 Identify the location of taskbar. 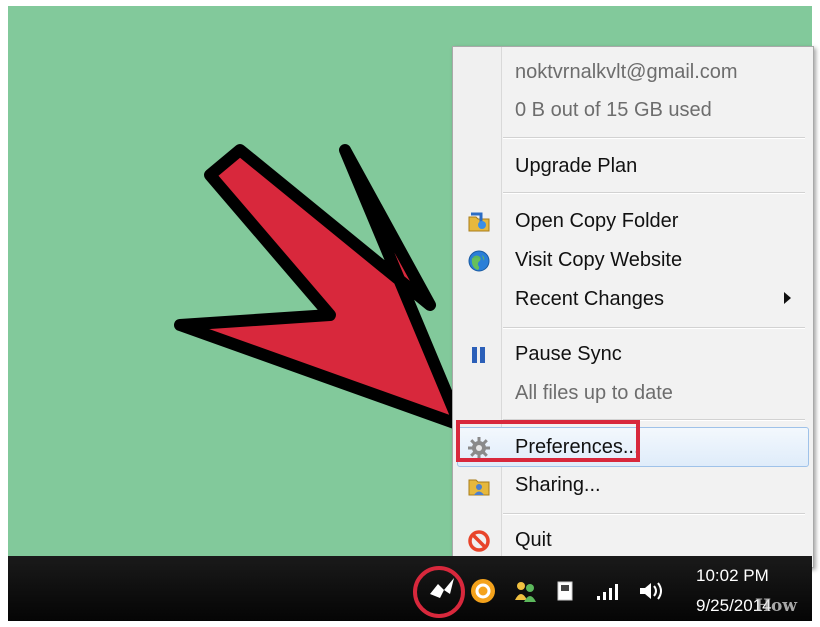
(410, 588).